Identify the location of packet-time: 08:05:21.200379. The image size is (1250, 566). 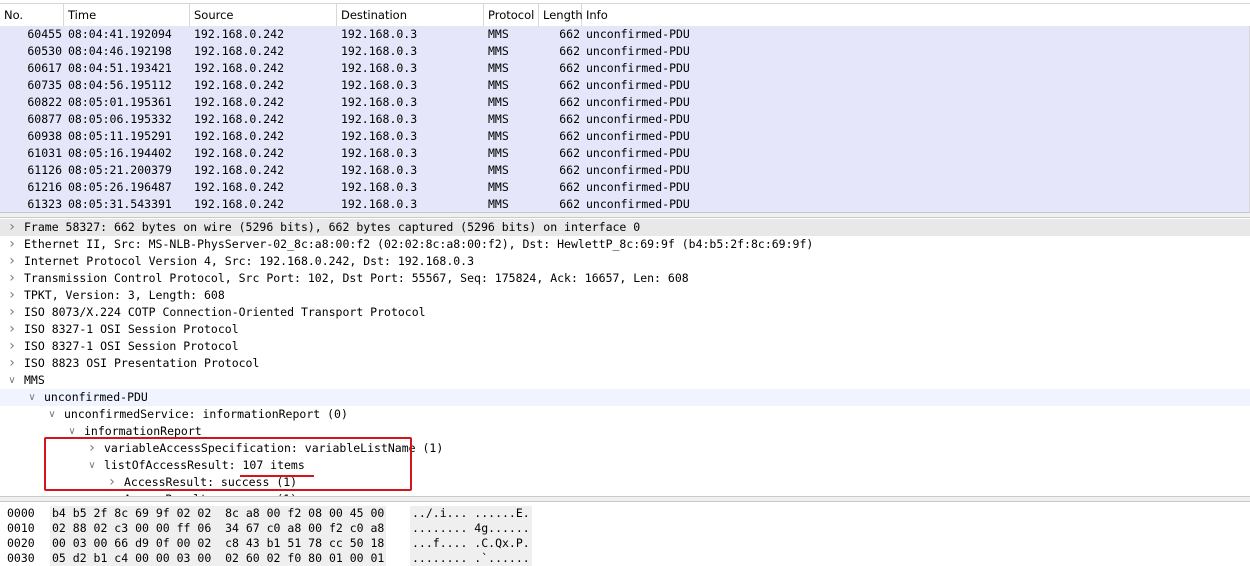
(120, 170).